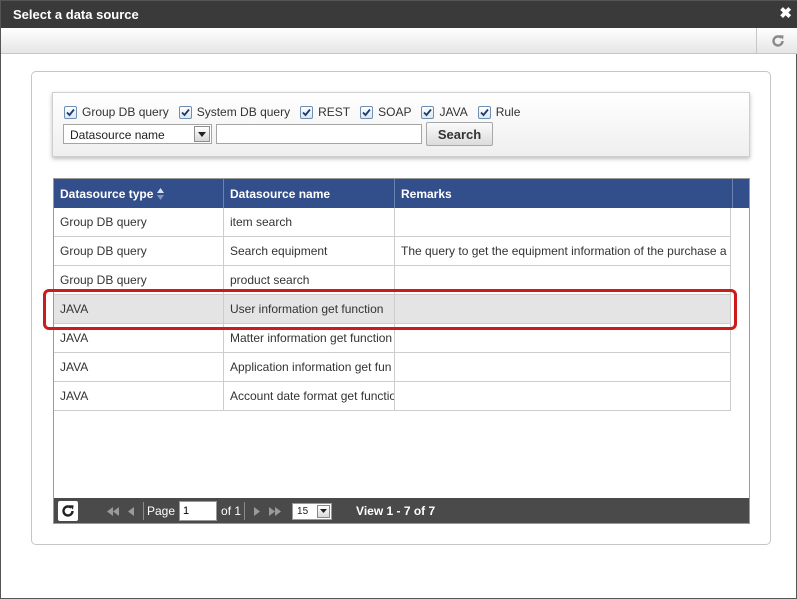  Describe the element at coordinates (131, 511) in the screenshot. I see `previous-page-icon` at that location.